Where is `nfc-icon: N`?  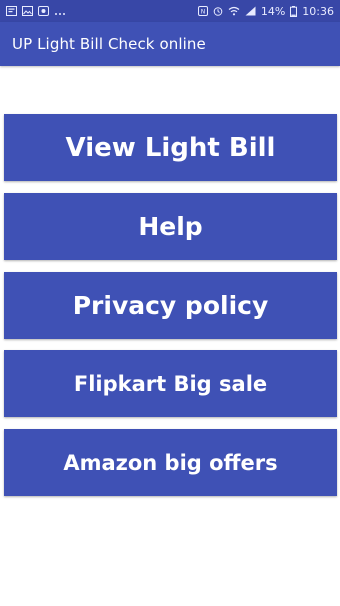 nfc-icon: N is located at coordinates (202, 11).